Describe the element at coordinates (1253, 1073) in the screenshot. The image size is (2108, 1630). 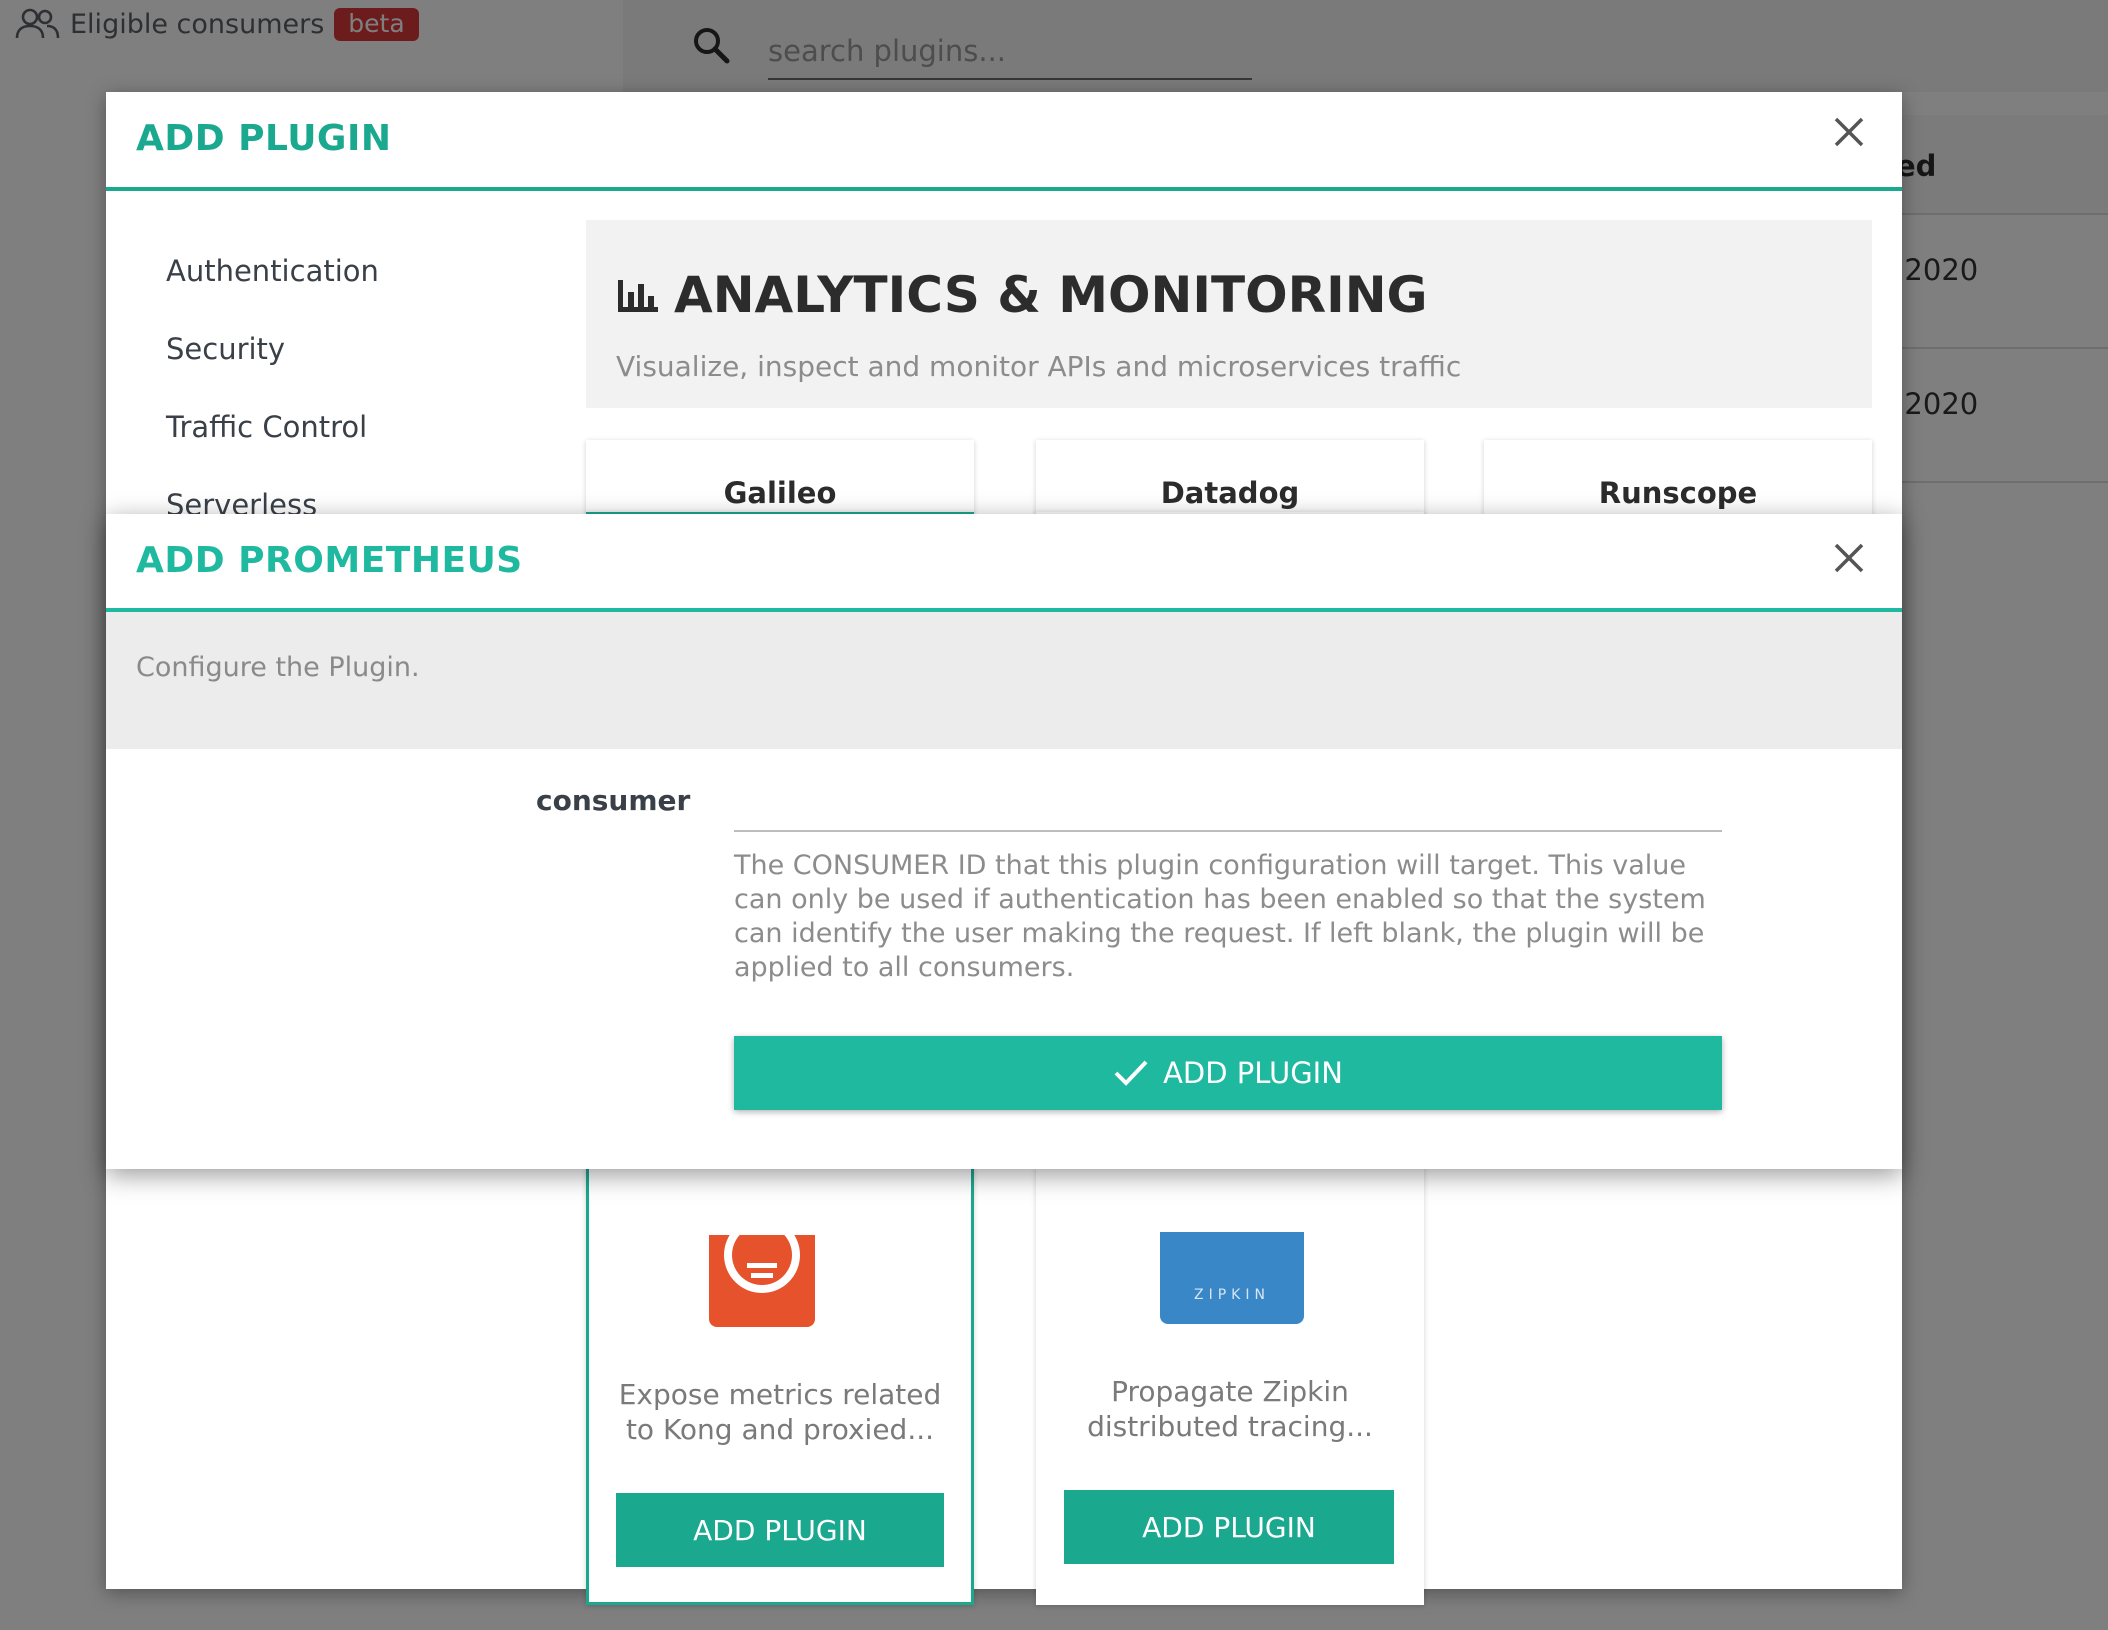
I see `add-plugin-submit-label: ADD PLUGIN` at that location.